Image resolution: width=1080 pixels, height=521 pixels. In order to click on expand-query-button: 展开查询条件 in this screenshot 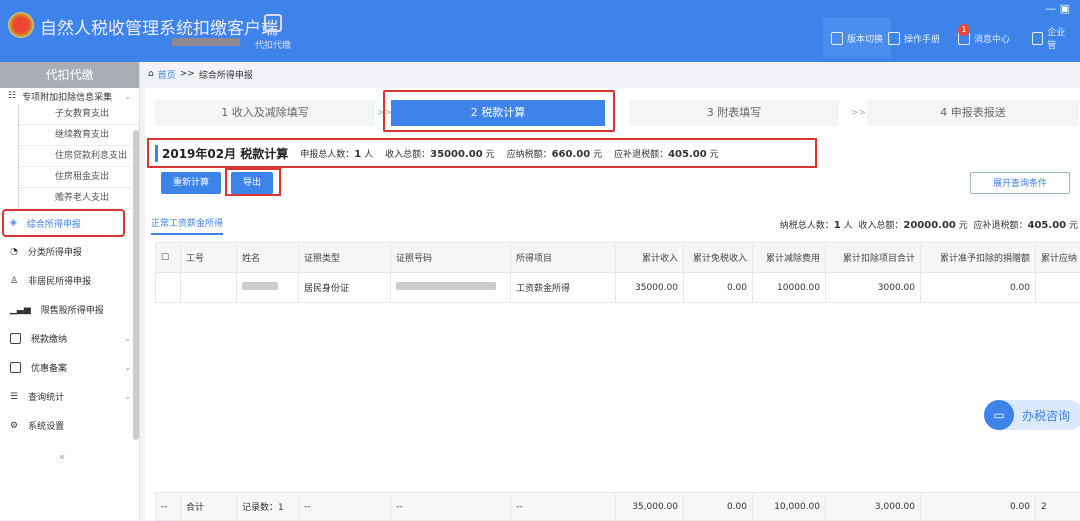, I will do `click(1020, 183)`.